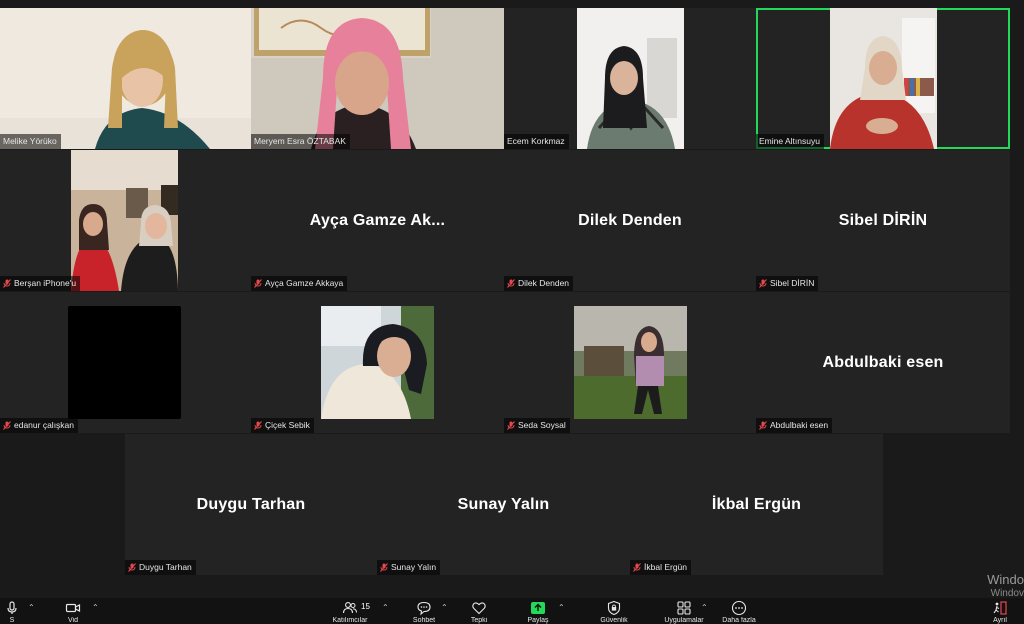 The height and width of the screenshot is (624, 1024). What do you see at coordinates (536, 141) in the screenshot?
I see `participant-name-label: Ecem Korkmaz` at bounding box center [536, 141].